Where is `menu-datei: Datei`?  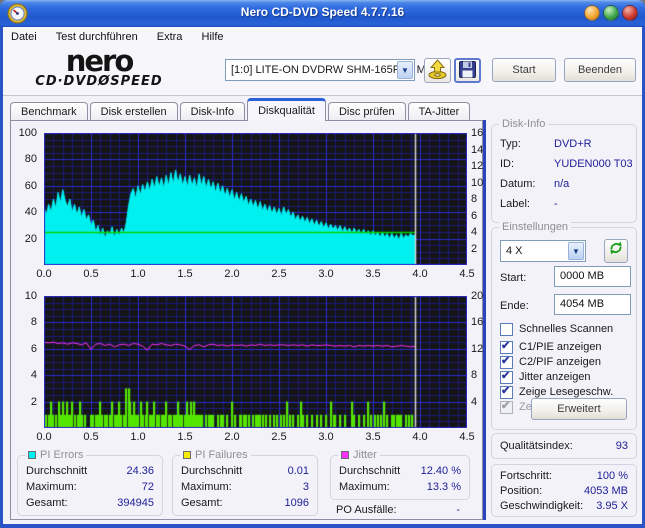 menu-datei: Datei is located at coordinates (24, 37).